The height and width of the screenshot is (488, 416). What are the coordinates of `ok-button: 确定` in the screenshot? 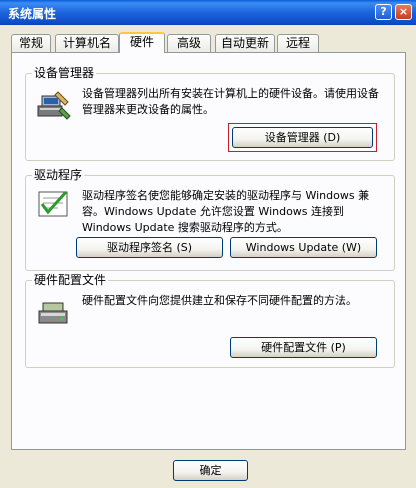 It's located at (210, 470).